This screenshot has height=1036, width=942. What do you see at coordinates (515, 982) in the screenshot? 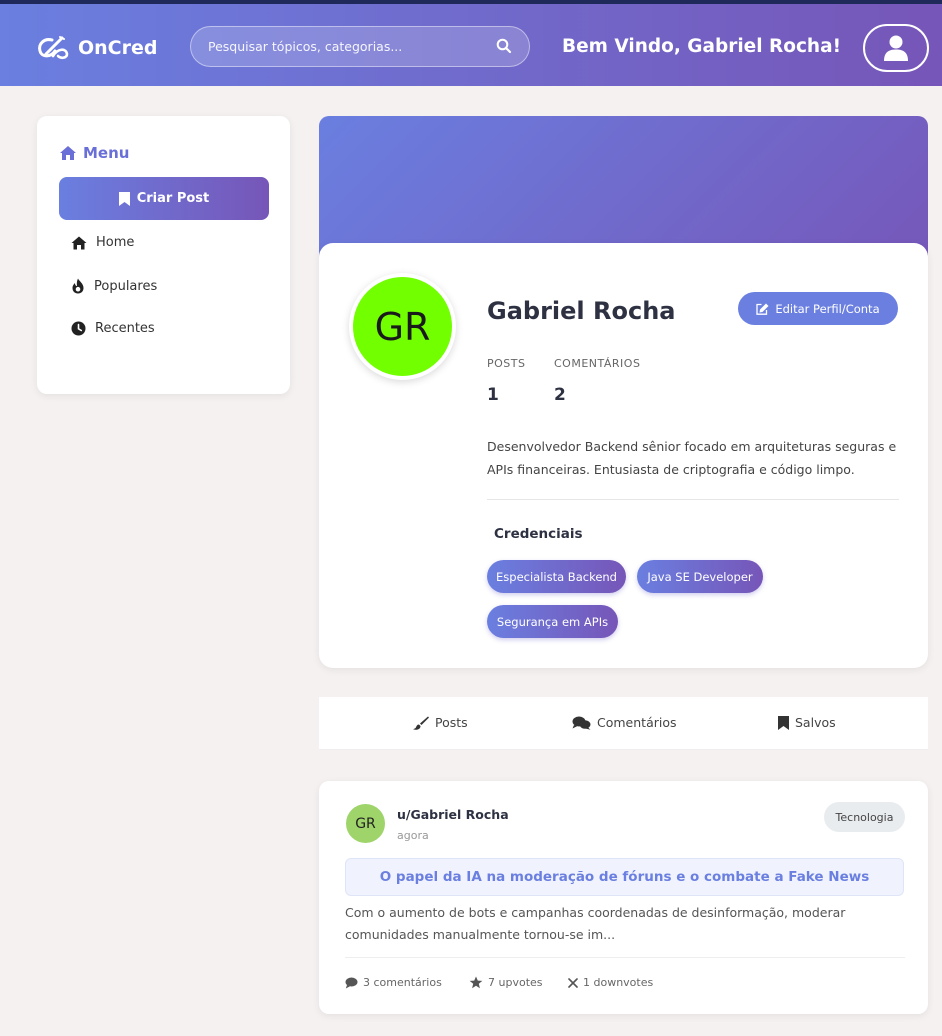
I see `post-upvotes-label: 7 upvotes` at bounding box center [515, 982].